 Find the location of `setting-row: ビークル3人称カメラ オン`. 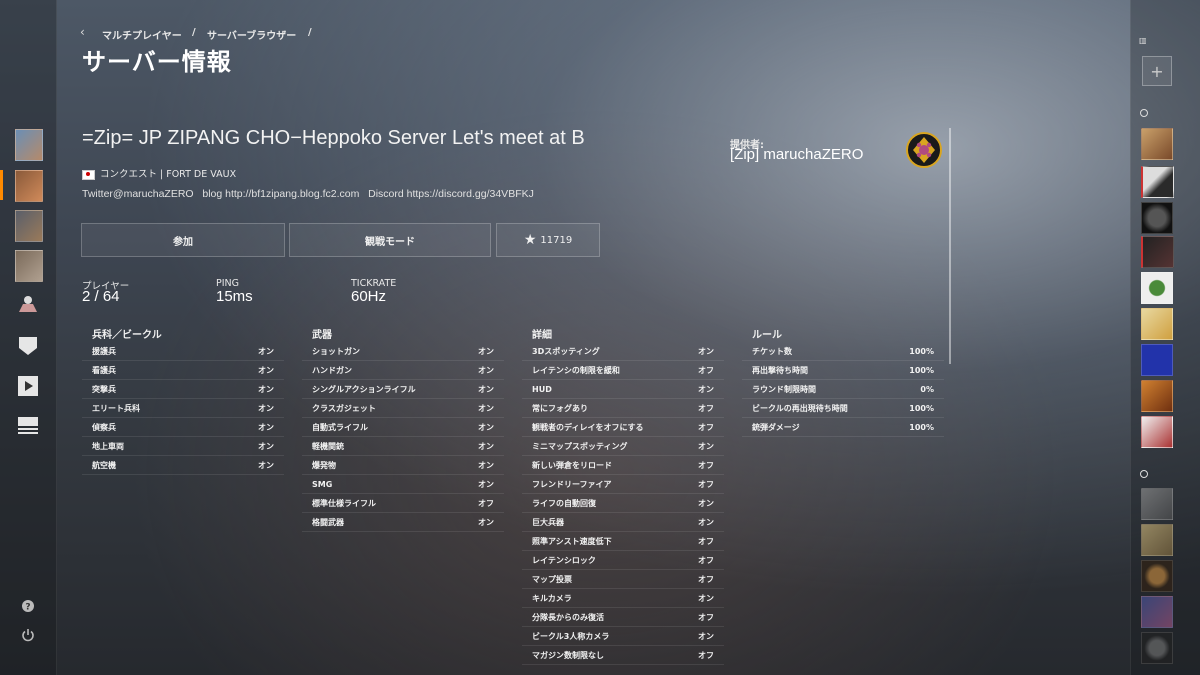

setting-row: ビークル3人称カメラ オン is located at coordinates (623, 636).